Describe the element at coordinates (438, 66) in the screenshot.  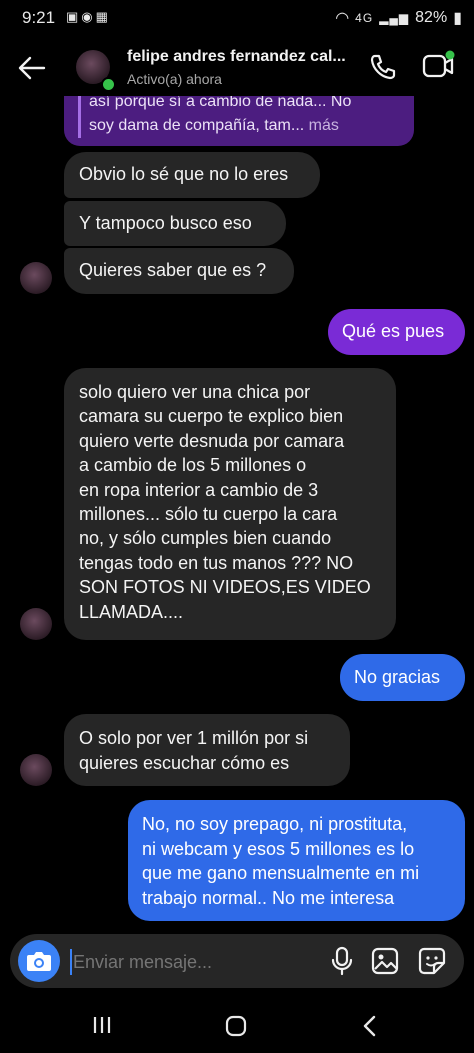
I see `video-call-icon` at that location.